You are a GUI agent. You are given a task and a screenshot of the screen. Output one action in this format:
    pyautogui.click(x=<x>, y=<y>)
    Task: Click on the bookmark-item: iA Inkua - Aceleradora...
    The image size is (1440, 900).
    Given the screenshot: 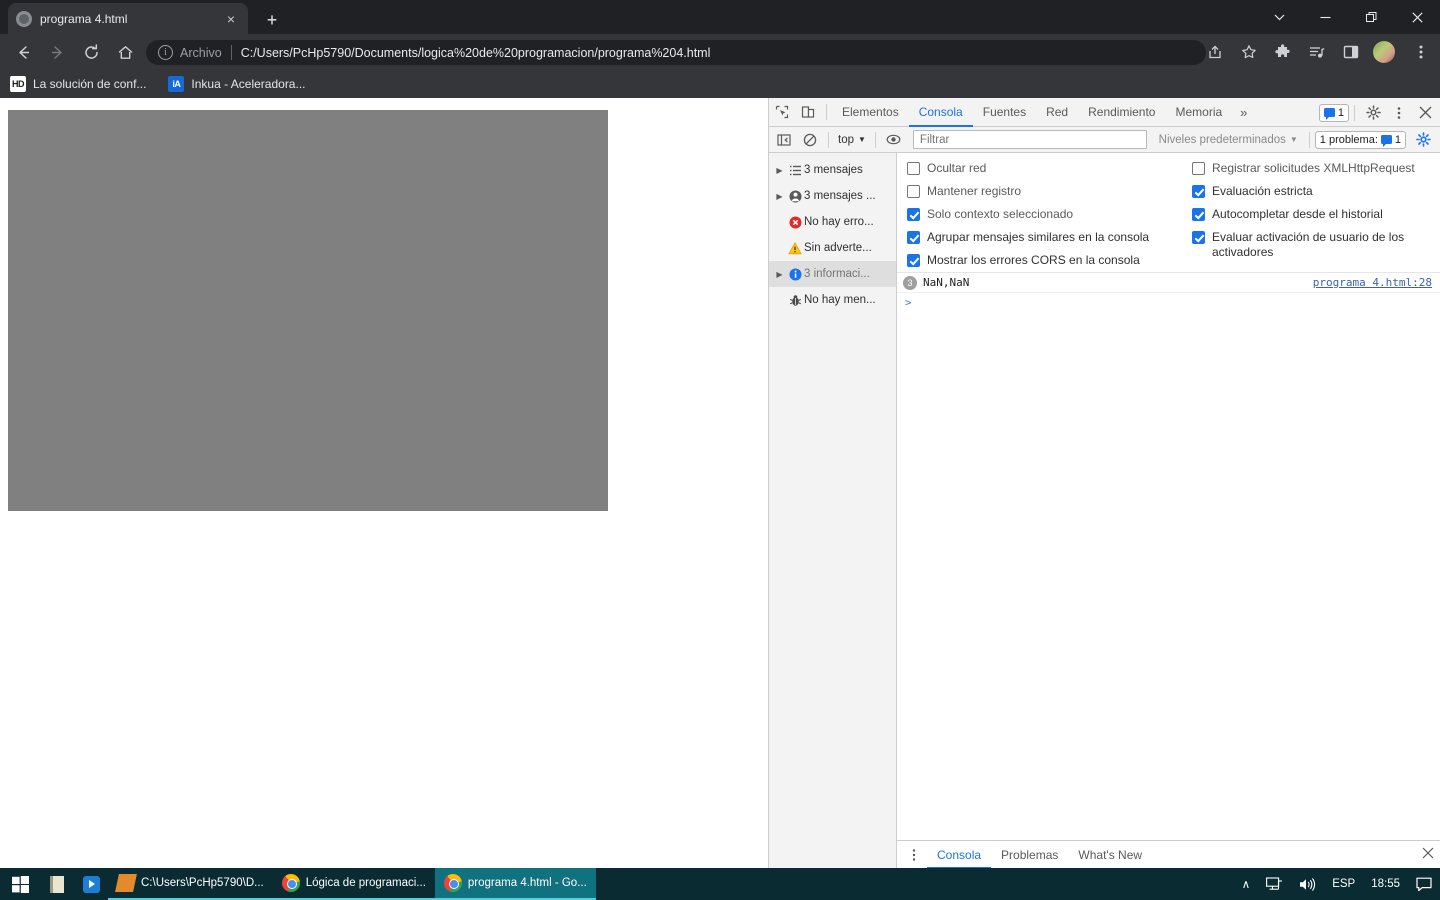 What is the action you would take?
    pyautogui.click(x=237, y=84)
    